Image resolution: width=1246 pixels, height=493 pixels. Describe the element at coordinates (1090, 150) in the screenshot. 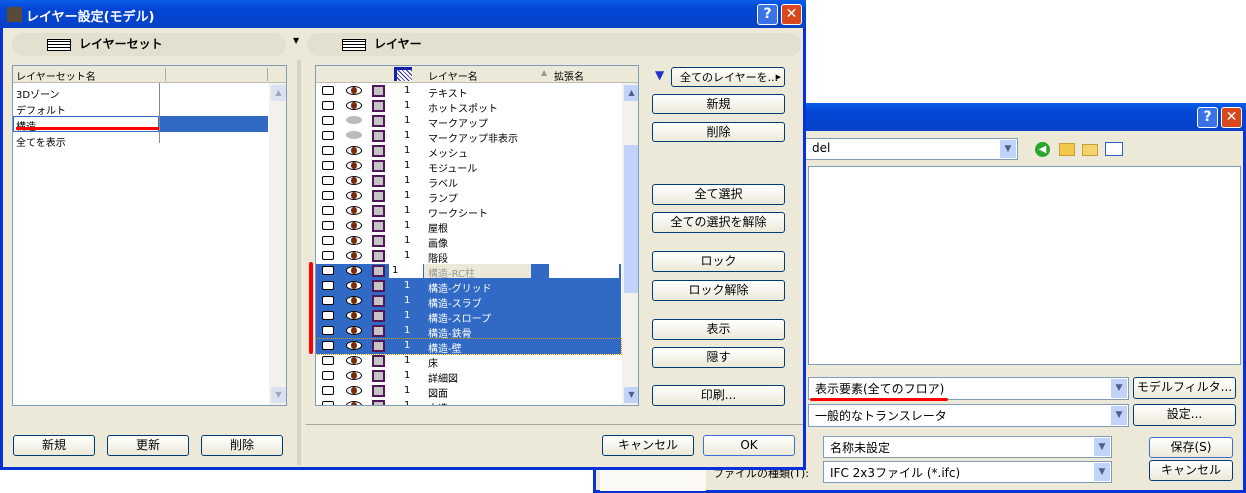

I see `new-folder-icon` at that location.